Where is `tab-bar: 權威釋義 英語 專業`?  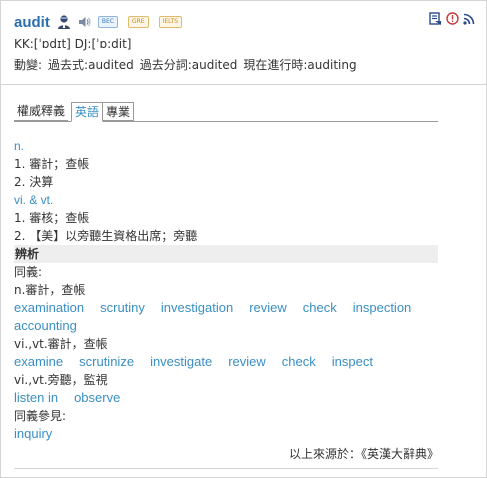
tab-bar: 權威釋義 英語 專業 is located at coordinates (226, 112).